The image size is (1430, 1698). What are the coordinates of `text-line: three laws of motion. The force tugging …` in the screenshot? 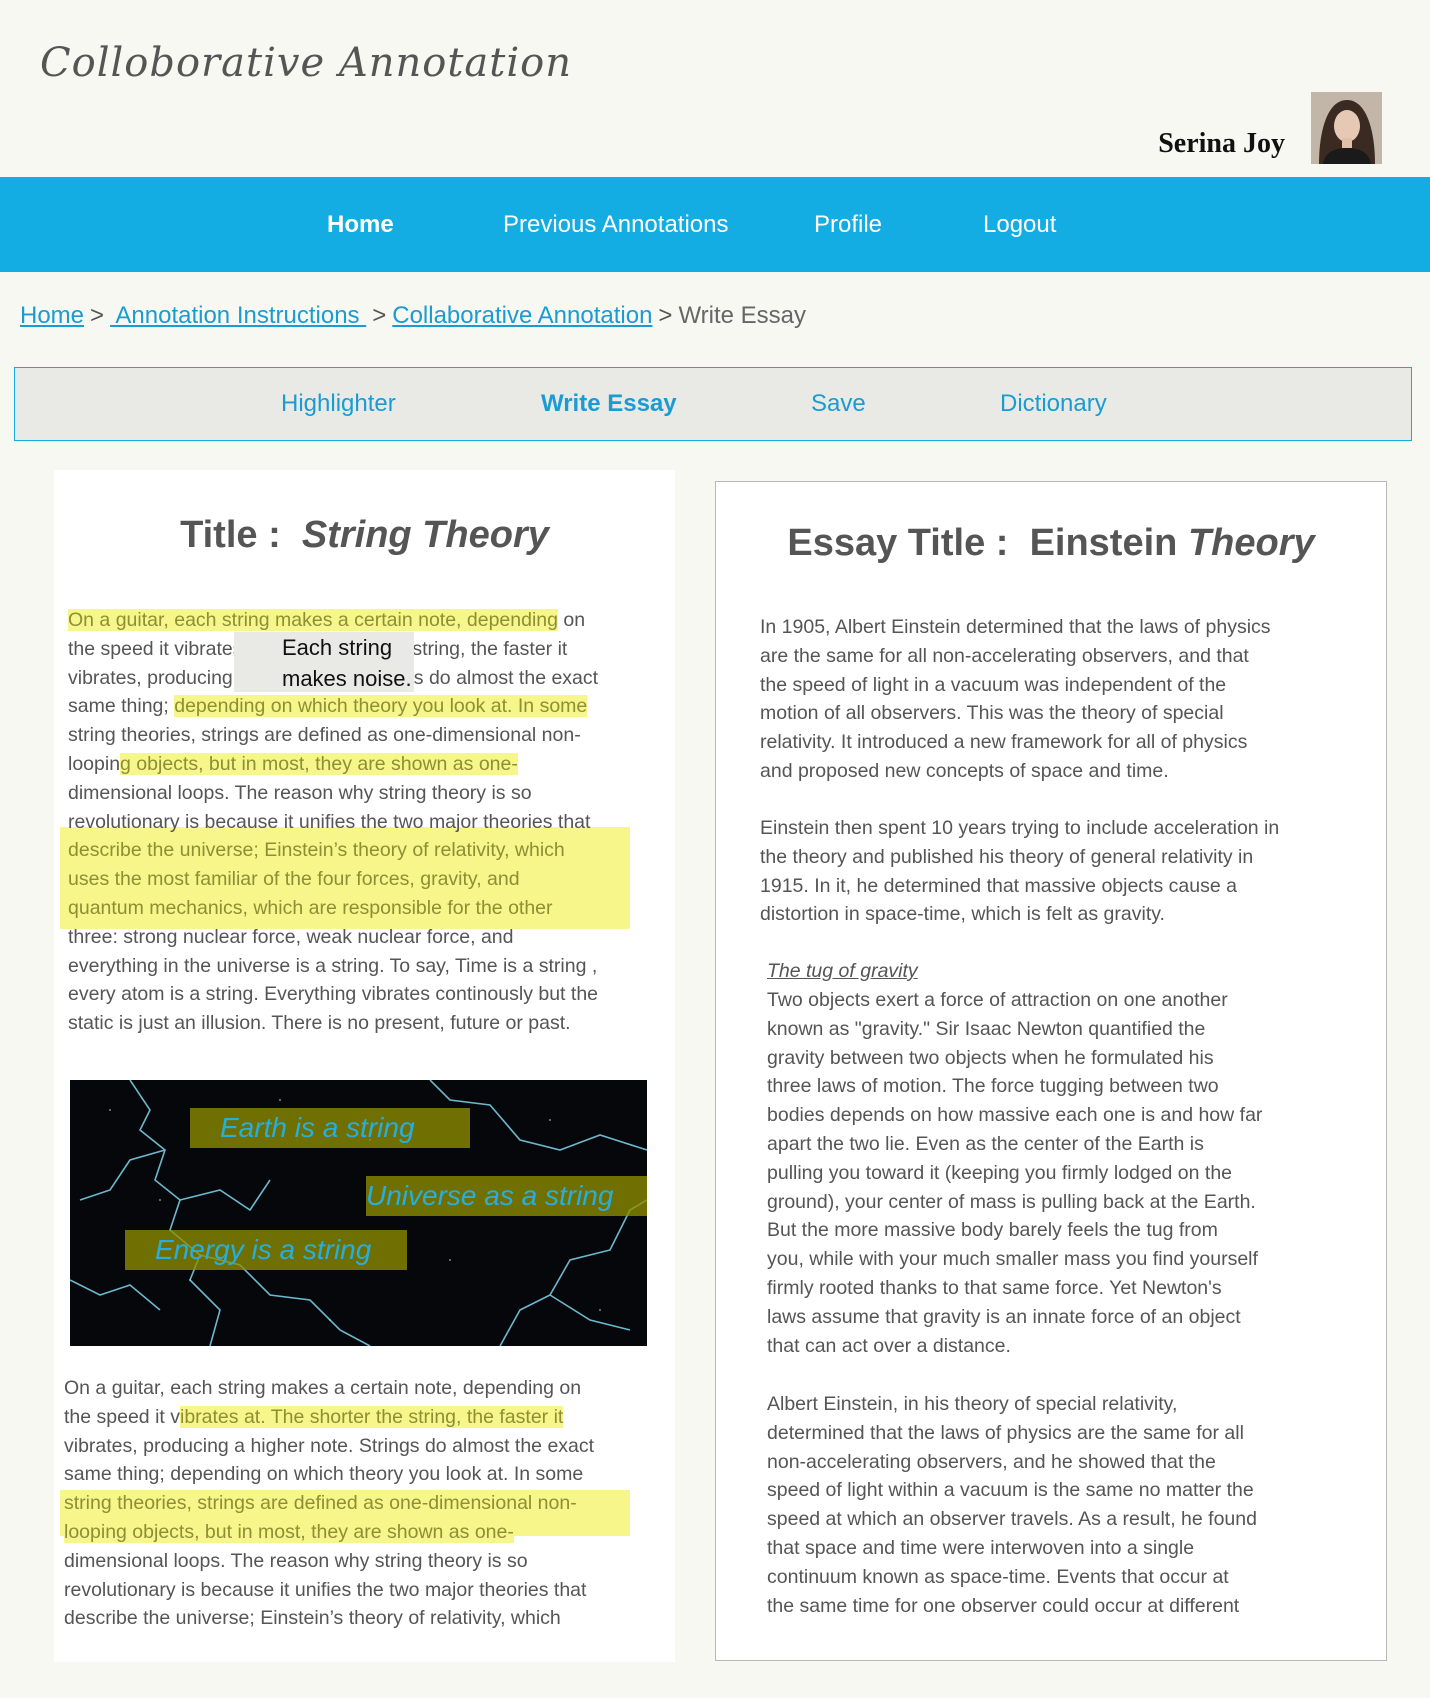 It's located at (993, 1086).